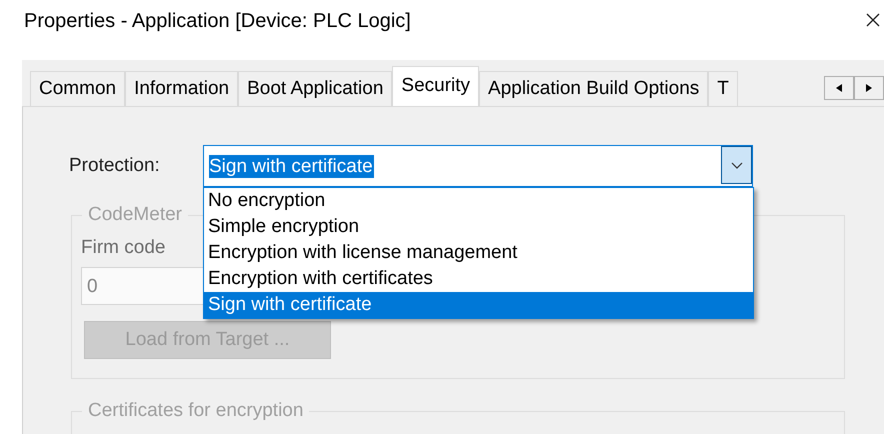 This screenshot has width=884, height=434. I want to click on window-title: Properties - Application [Device: PLC Logic], so click(217, 21).